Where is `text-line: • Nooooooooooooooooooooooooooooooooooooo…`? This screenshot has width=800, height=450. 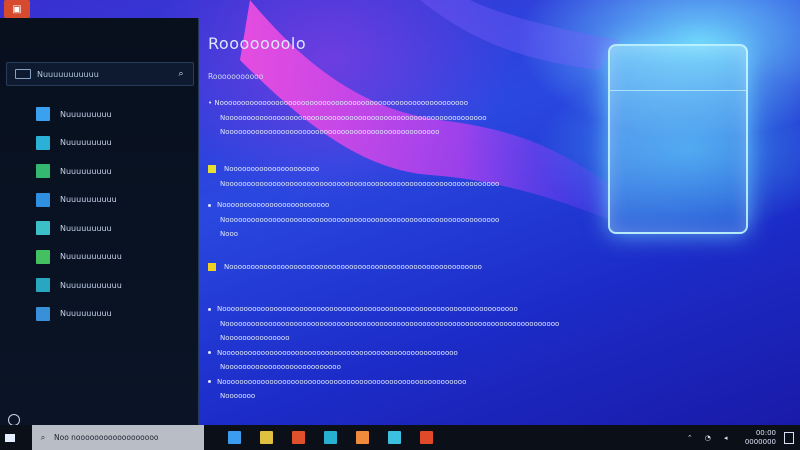
text-line: • Nooooooooooooooooooooooooooooooooooooo… is located at coordinates (338, 103).